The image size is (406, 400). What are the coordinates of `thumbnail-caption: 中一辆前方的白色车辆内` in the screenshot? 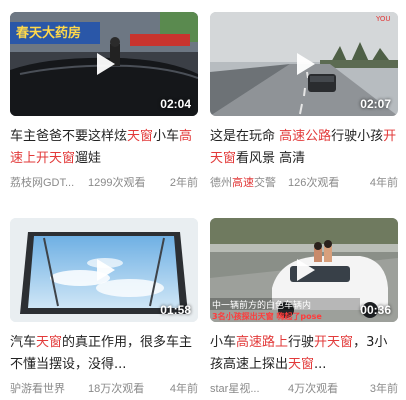 It's located at (261, 305).